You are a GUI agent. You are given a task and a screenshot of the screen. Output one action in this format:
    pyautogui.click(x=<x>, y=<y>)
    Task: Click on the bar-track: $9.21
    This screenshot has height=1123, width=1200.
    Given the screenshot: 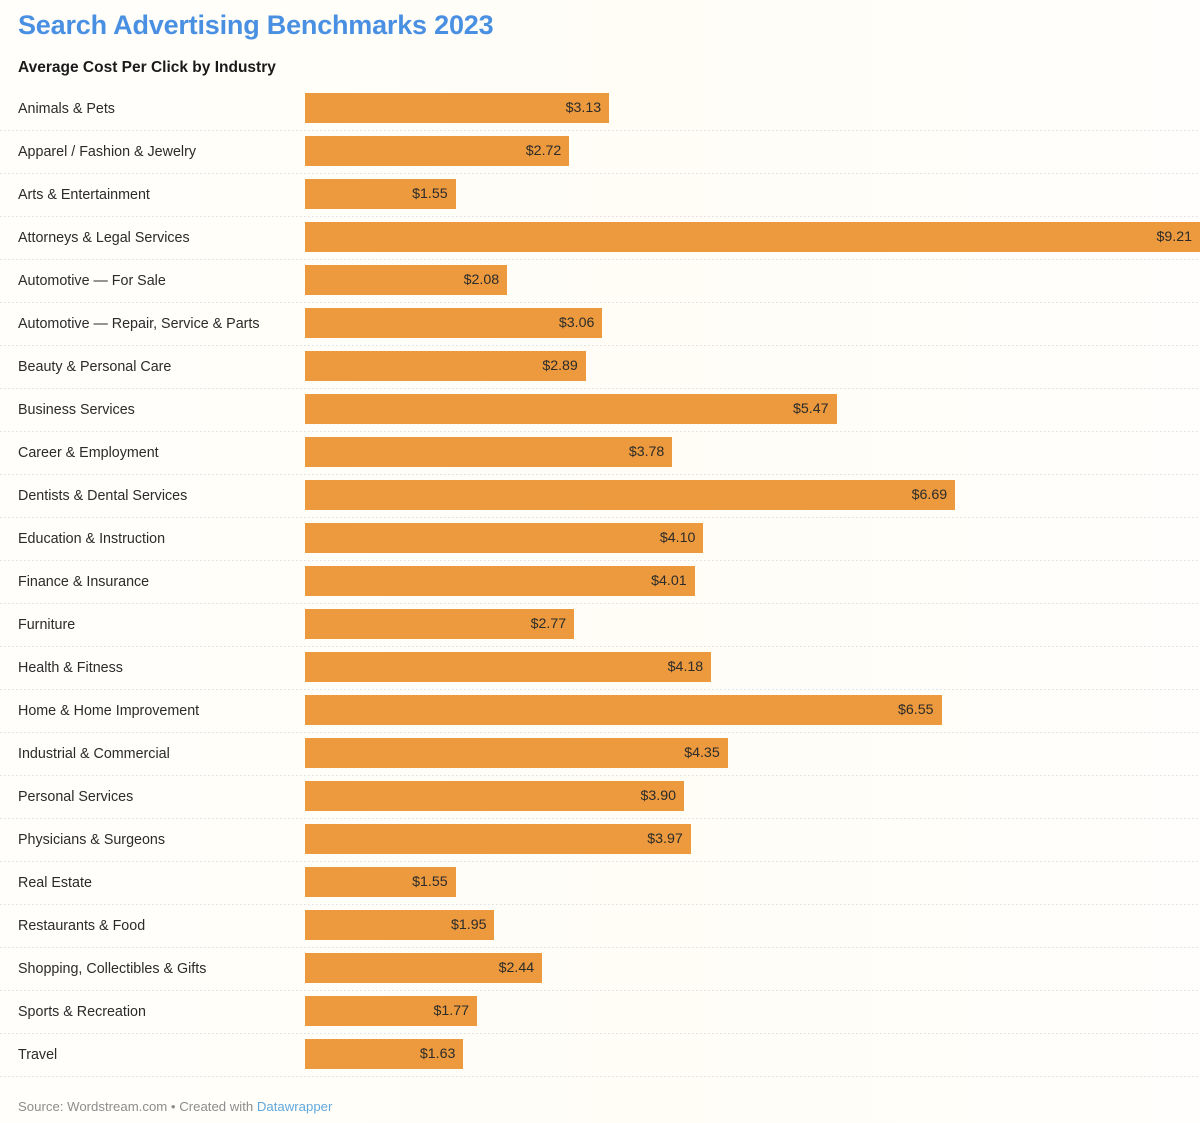 What is the action you would take?
    pyautogui.click(x=752, y=237)
    